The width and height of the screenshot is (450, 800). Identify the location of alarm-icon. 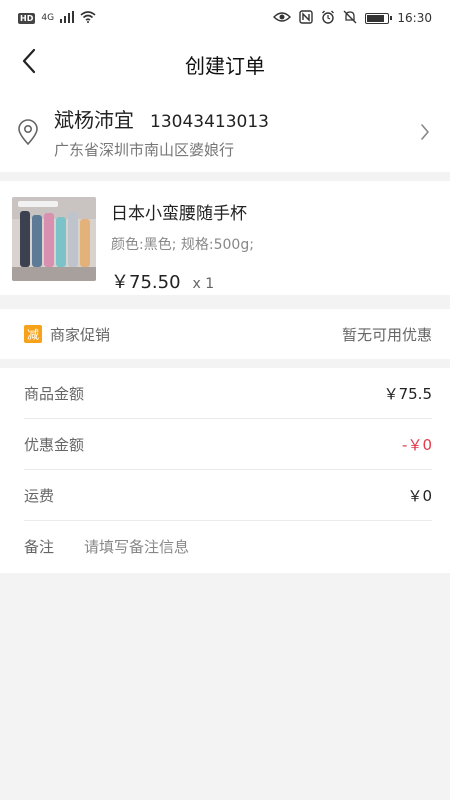
(328, 18).